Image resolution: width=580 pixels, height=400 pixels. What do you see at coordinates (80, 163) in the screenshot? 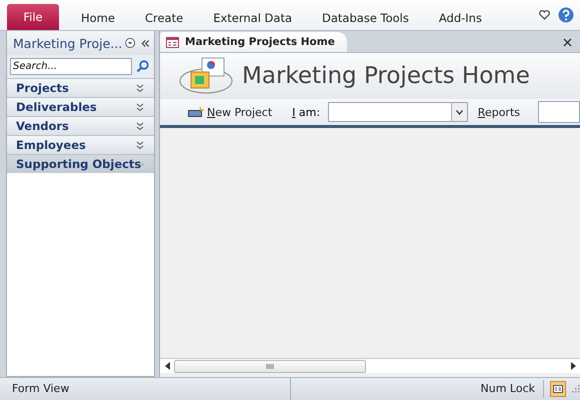
I see `nav-group: Supporting Objects` at bounding box center [80, 163].